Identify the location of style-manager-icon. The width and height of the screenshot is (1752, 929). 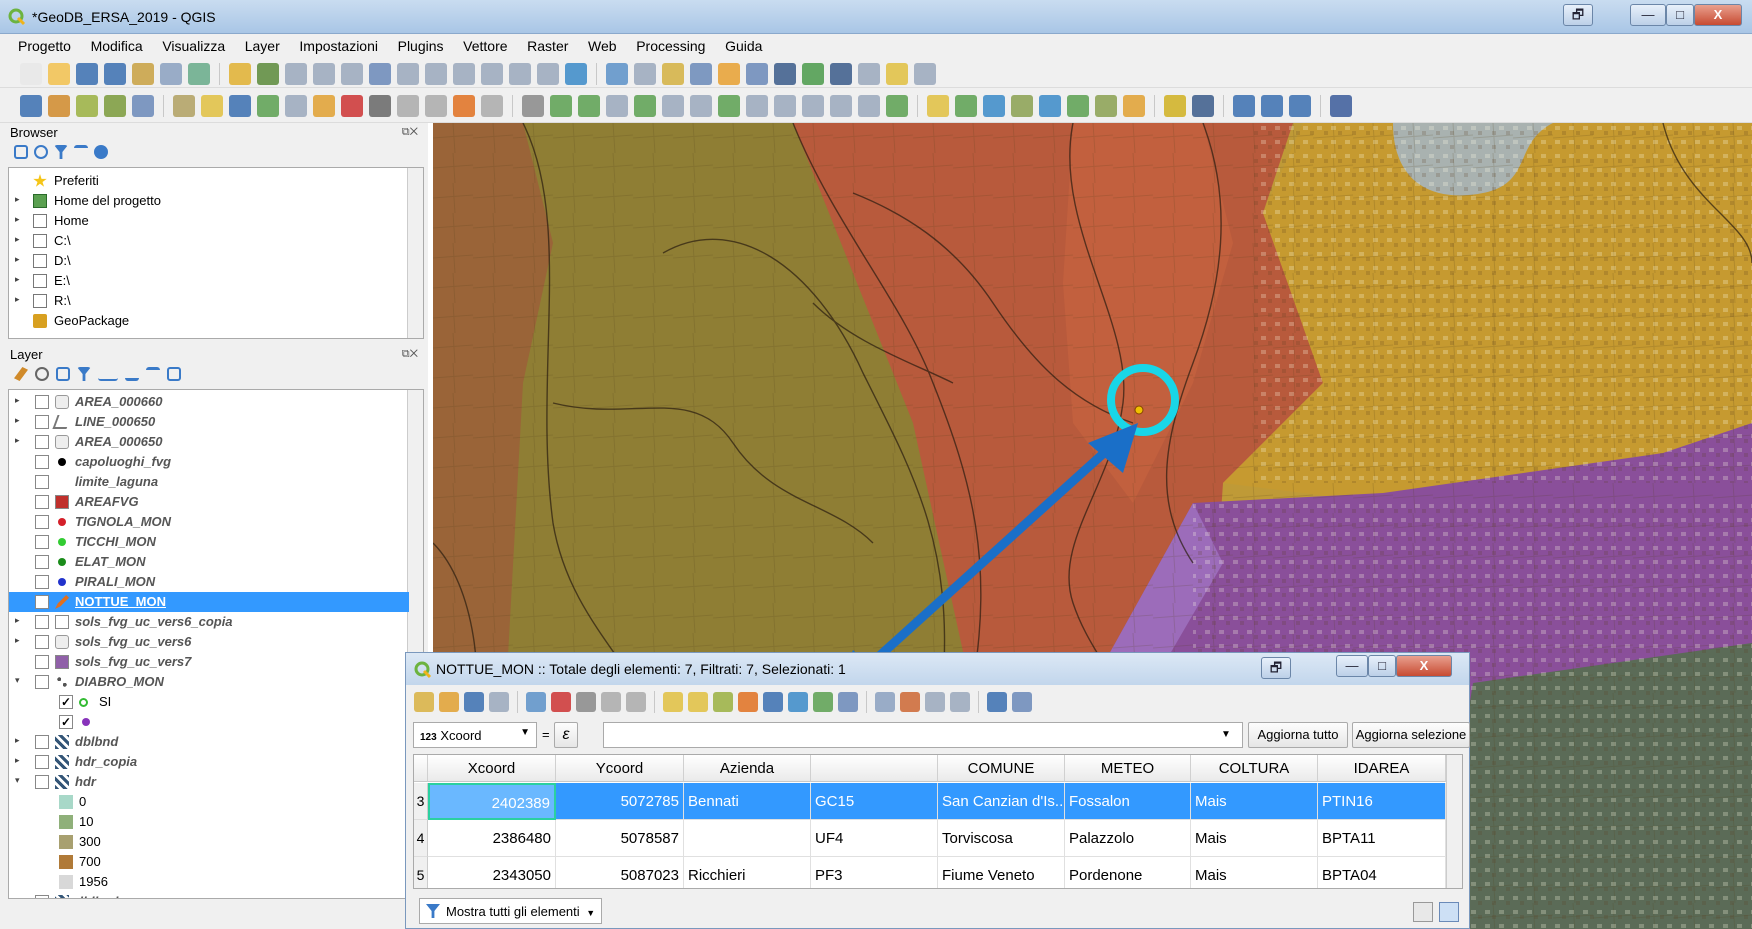
(21, 374).